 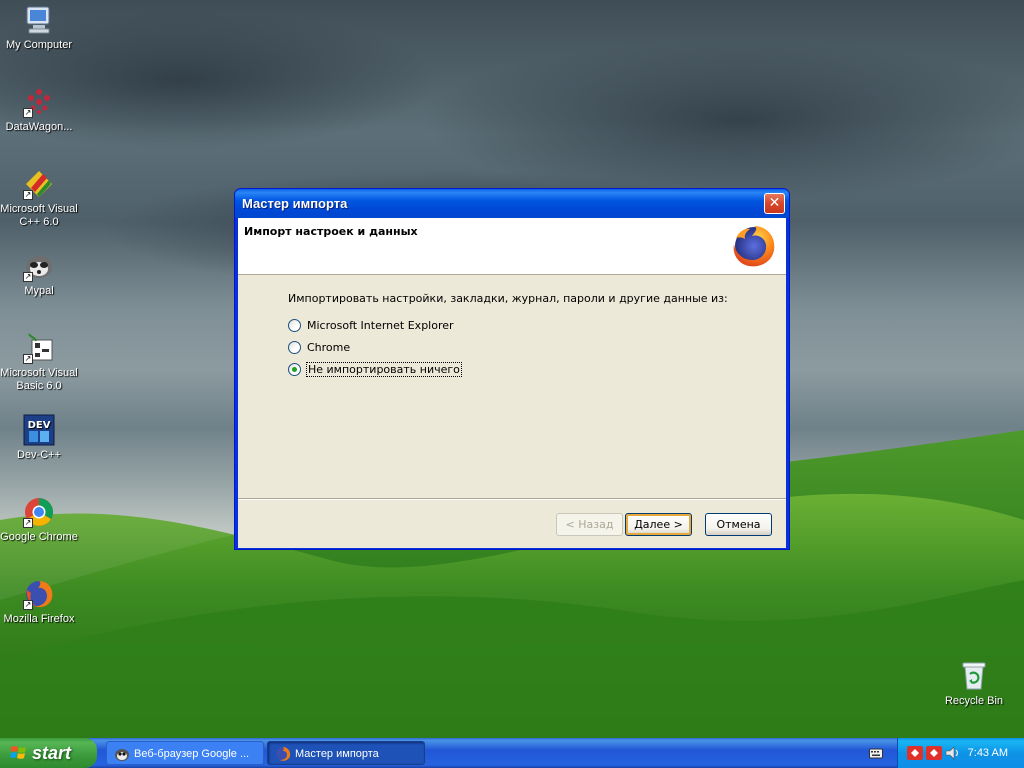 I want to click on windows-logo-icon, so click(x=18, y=752).